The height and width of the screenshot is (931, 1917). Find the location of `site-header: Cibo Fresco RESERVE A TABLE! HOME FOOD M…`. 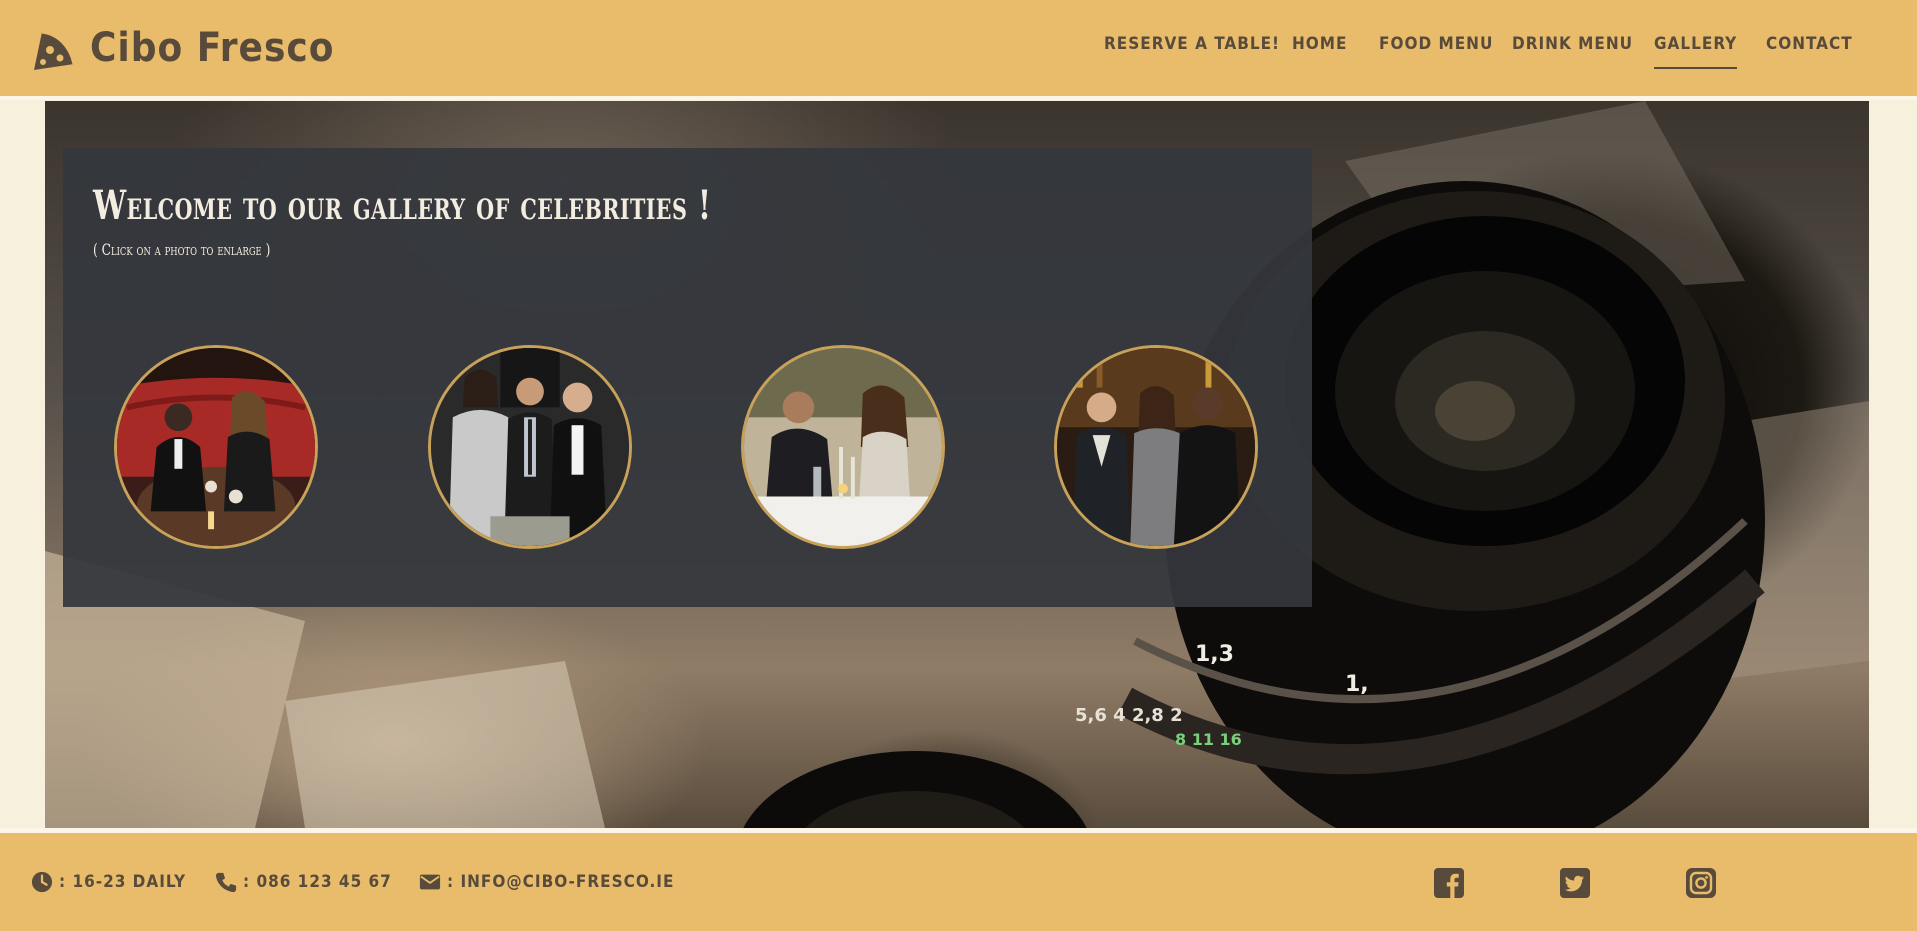

site-header: Cibo Fresco RESERVE A TABLE! HOME FOOD M… is located at coordinates (958, 48).